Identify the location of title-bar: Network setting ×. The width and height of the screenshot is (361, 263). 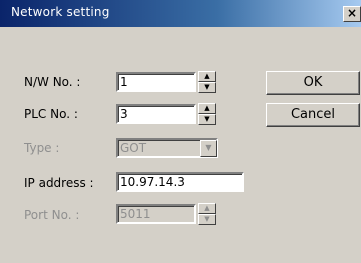
(180, 13).